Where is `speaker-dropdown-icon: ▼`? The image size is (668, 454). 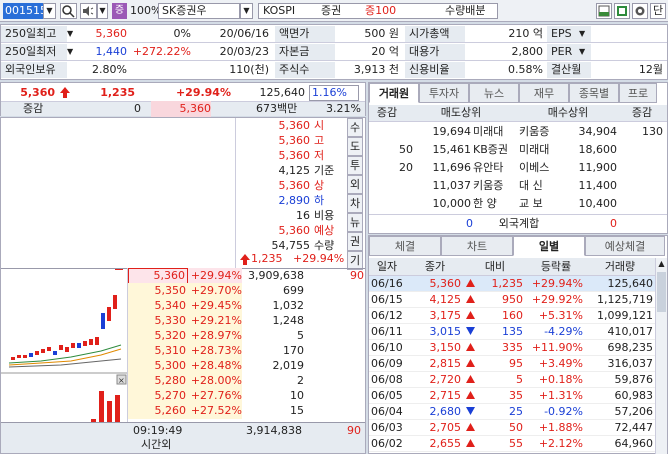
speaker-dropdown-icon: ▼ is located at coordinates (102, 11).